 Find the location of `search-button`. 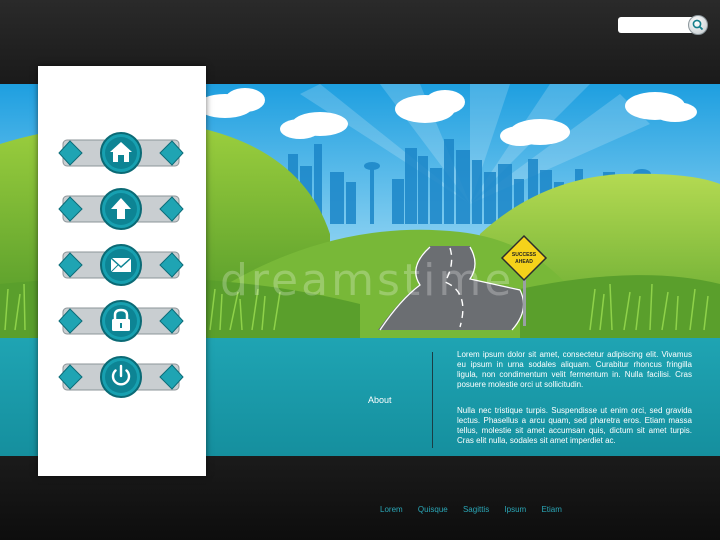

search-button is located at coordinates (698, 25).